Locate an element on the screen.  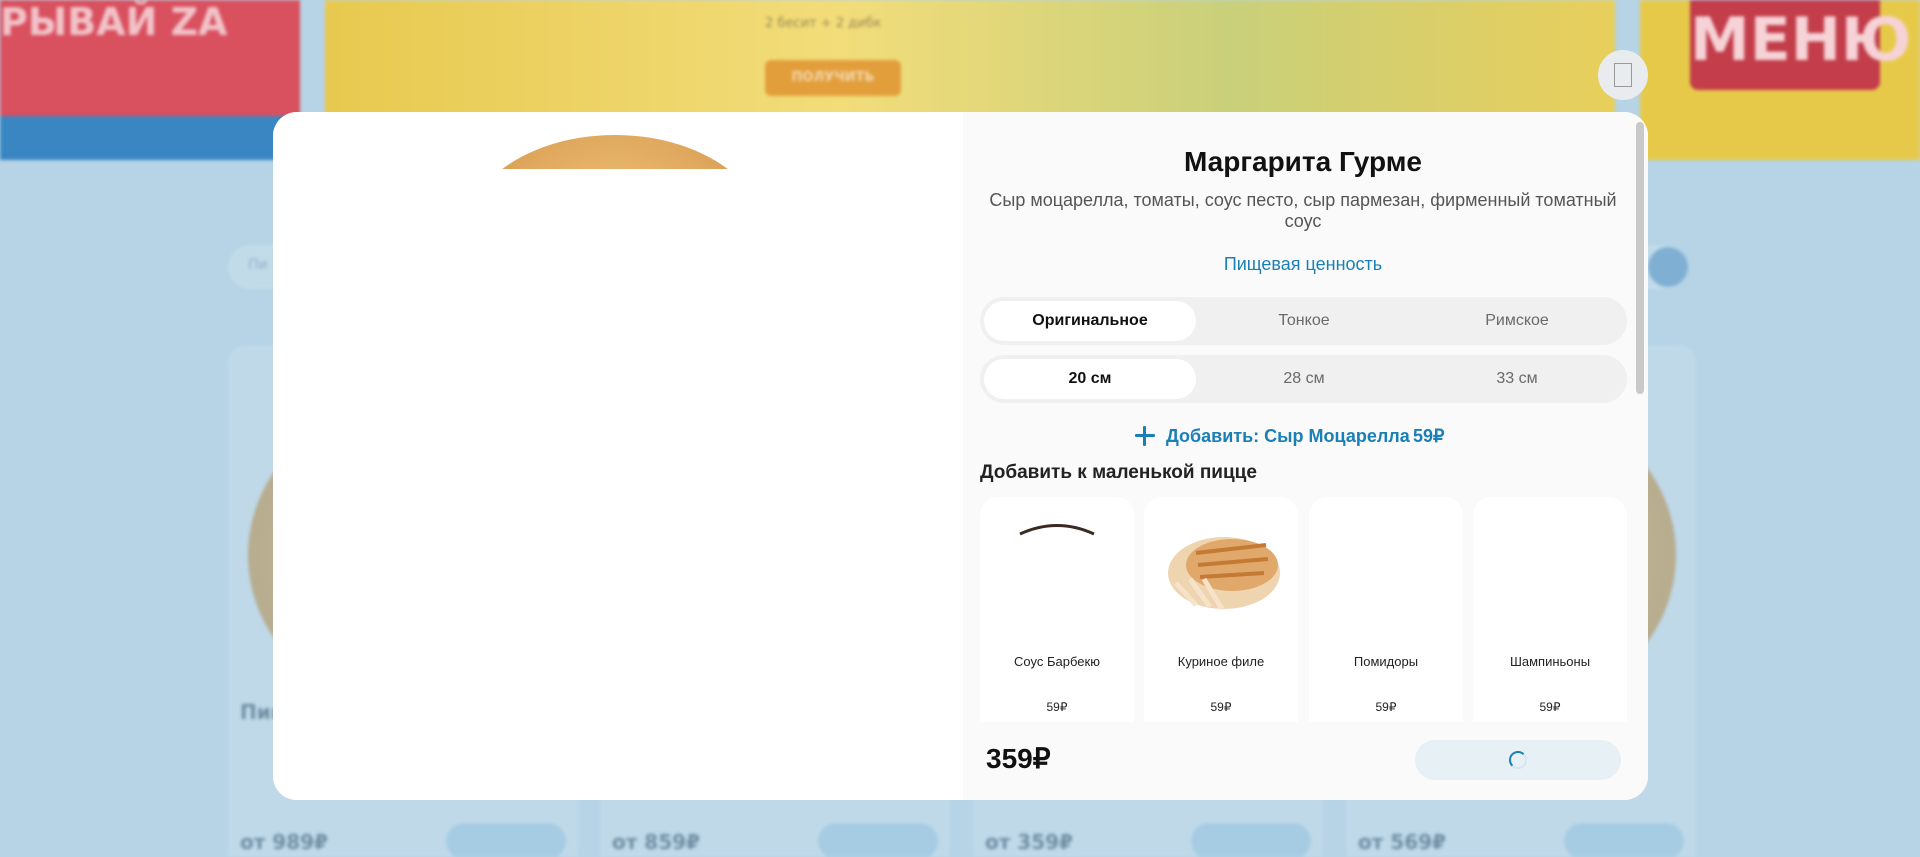
nutrition-link: Пищевая ценность is located at coordinates (1303, 264).